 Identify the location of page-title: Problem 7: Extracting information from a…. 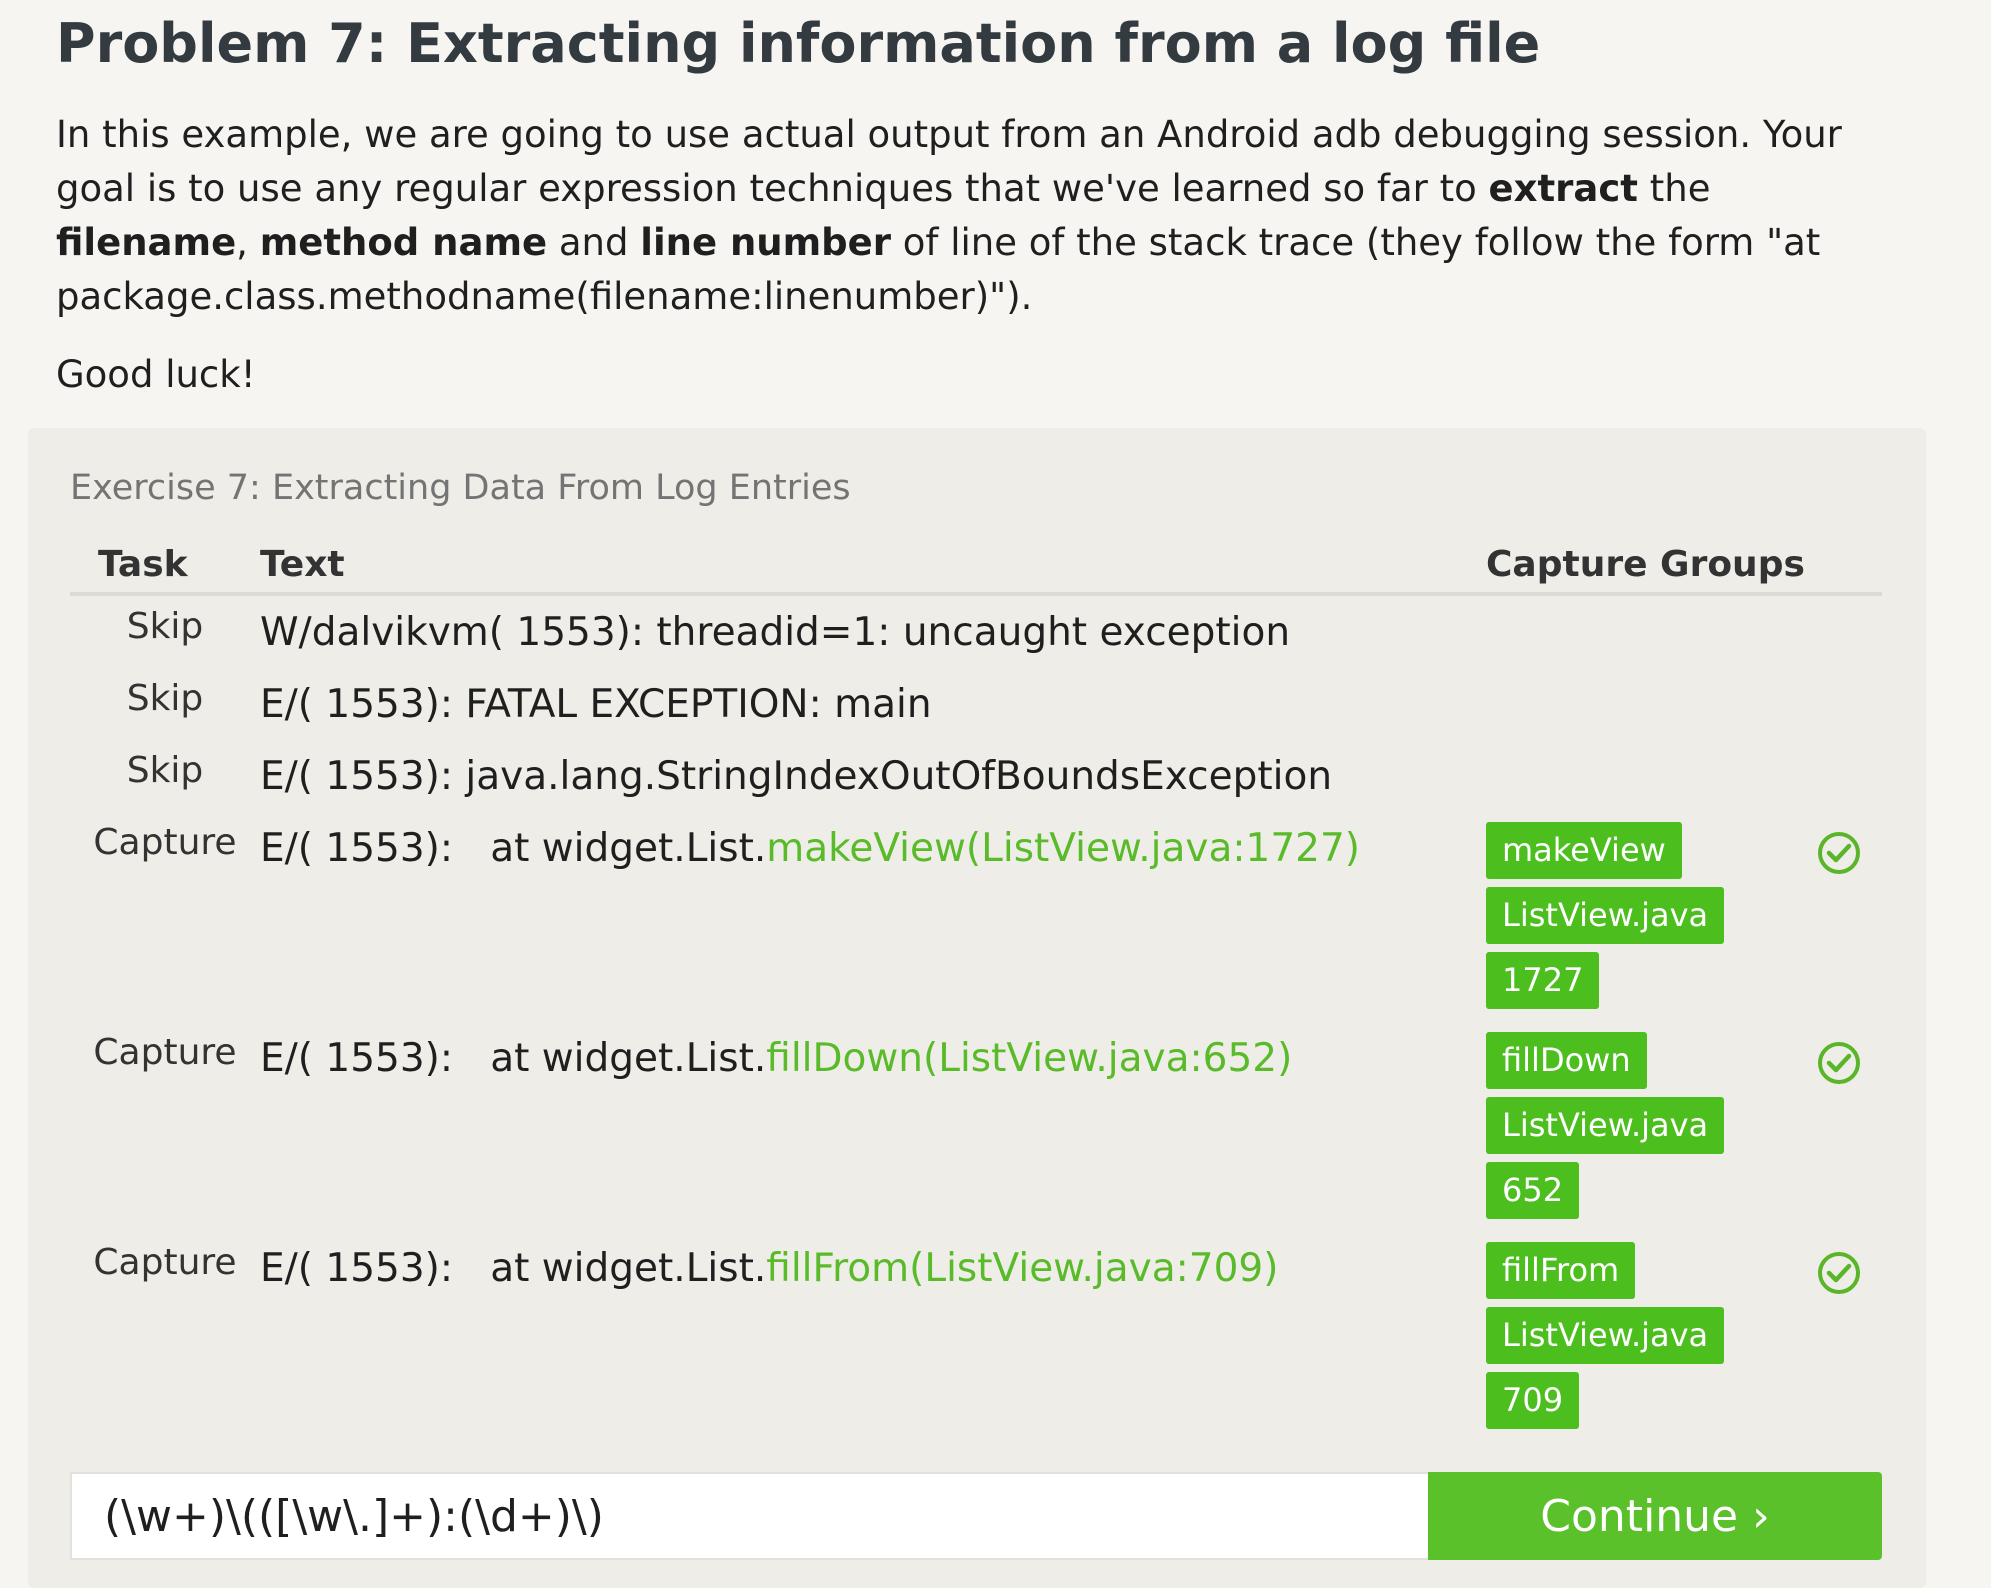
(798, 43).